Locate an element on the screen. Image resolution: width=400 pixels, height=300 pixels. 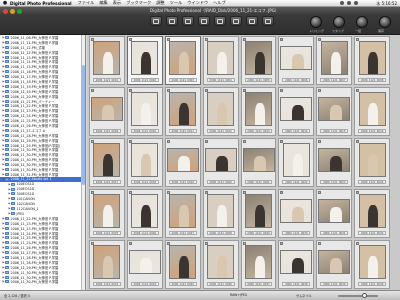
thumbnail-cell: 2006_1121_0021 is located at coordinates (258, 162).